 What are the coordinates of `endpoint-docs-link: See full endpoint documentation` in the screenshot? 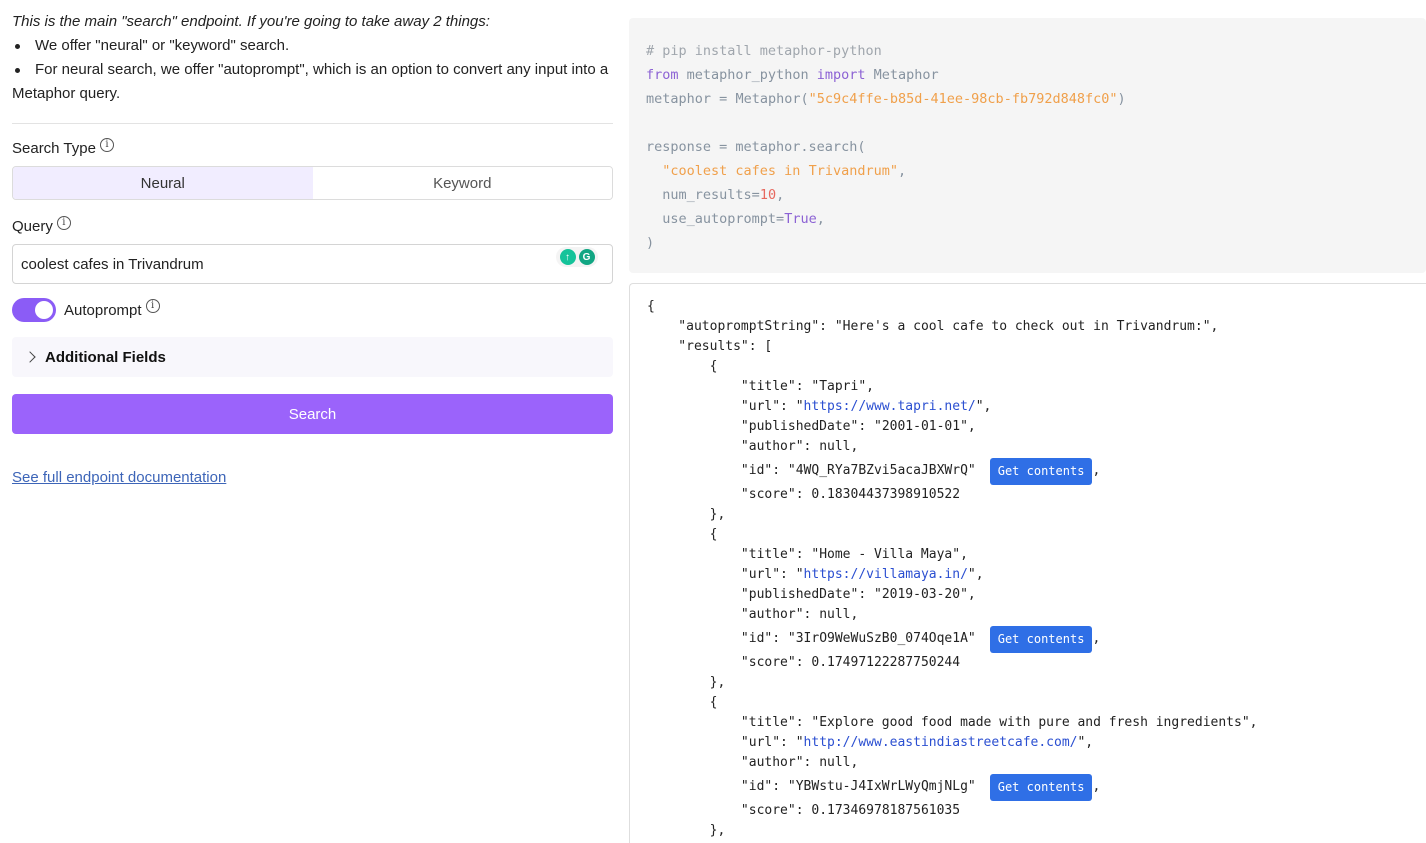 It's located at (119, 477).